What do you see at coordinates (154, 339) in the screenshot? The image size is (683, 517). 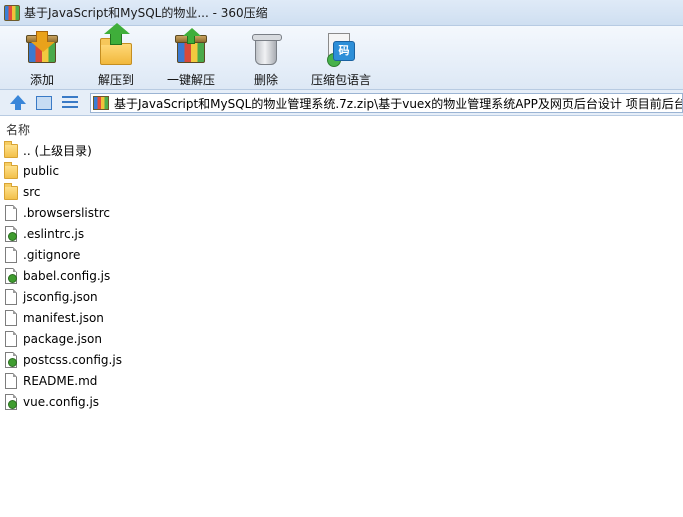 I see `file-row: package.json` at bounding box center [154, 339].